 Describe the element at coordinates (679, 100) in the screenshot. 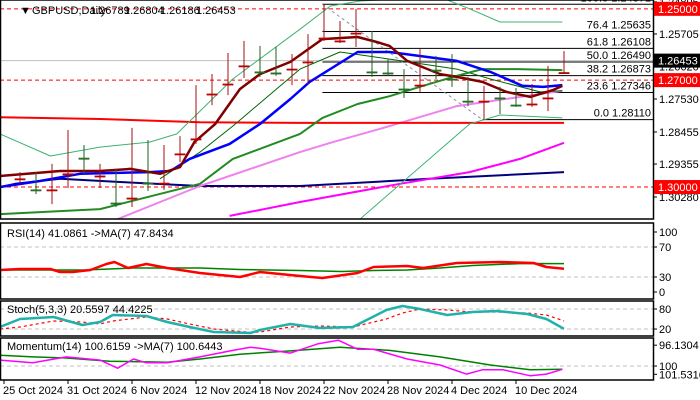

I see `price-tick-label: 1.27530` at that location.